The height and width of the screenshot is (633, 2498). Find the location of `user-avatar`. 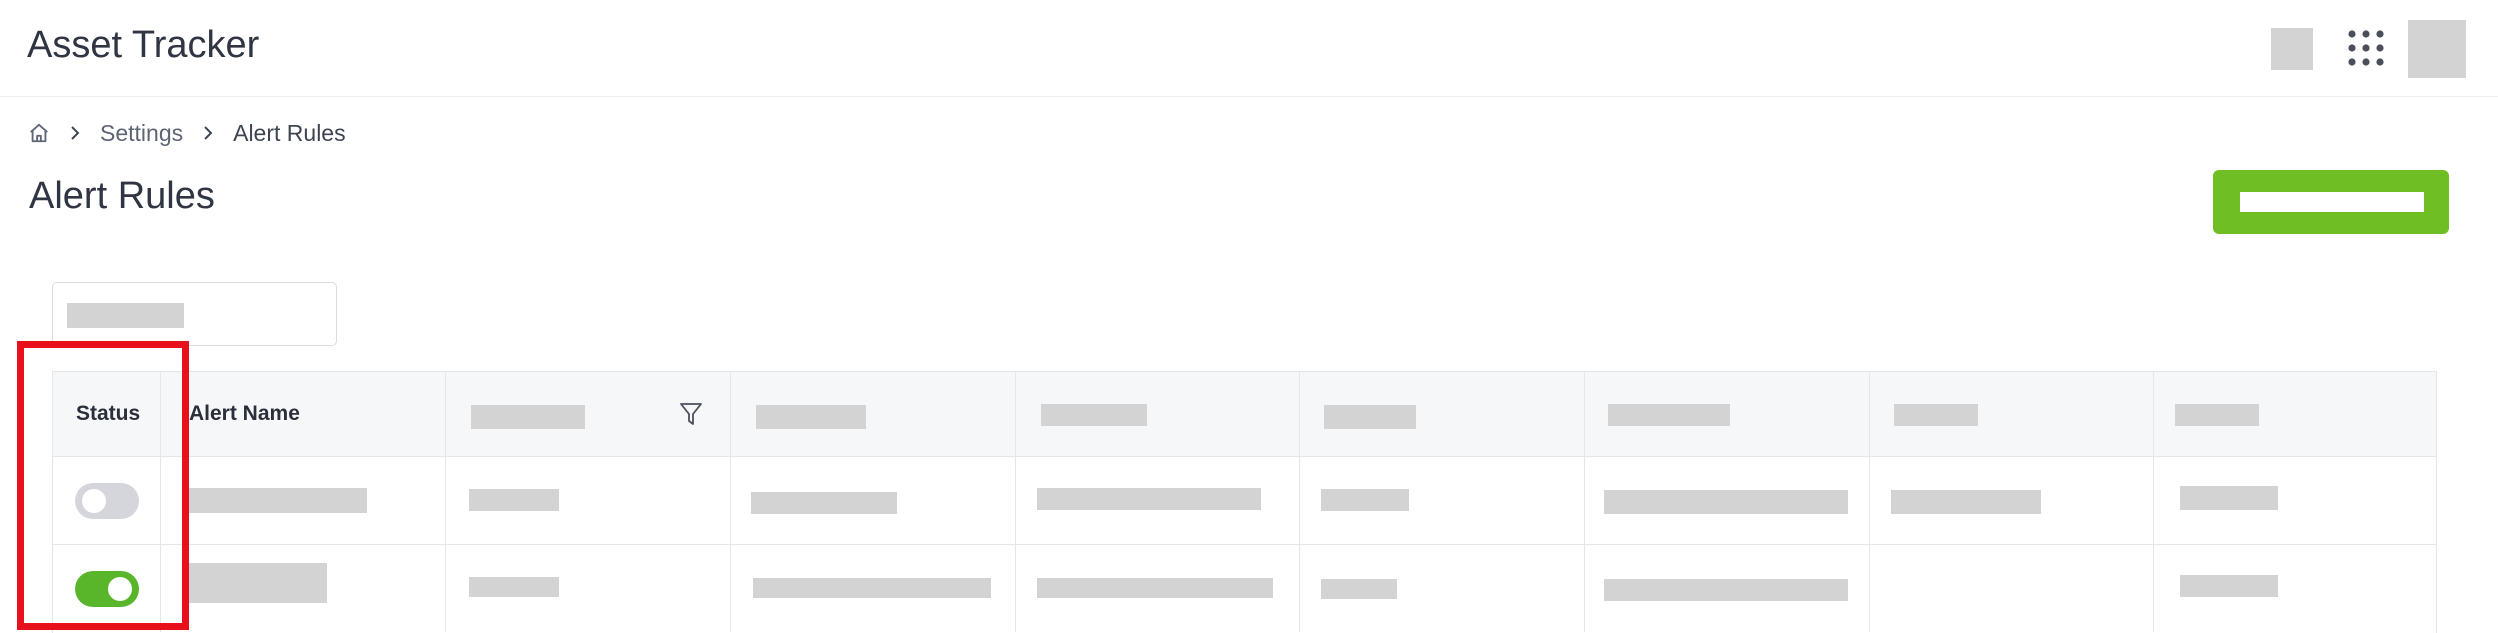

user-avatar is located at coordinates (2437, 49).